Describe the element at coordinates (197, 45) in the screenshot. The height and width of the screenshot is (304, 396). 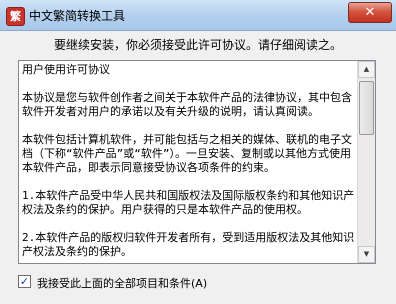
I see `instruction-text: 要继续安装，你必须接受此许可协议。请仔细阅读之。` at that location.